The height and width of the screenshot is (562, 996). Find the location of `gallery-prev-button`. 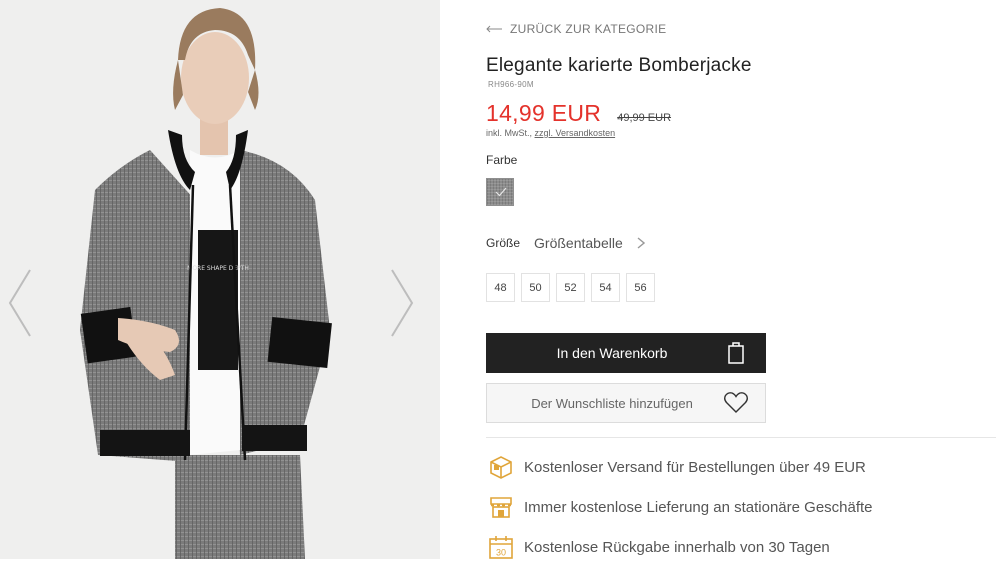

gallery-prev-button is located at coordinates (21, 303).